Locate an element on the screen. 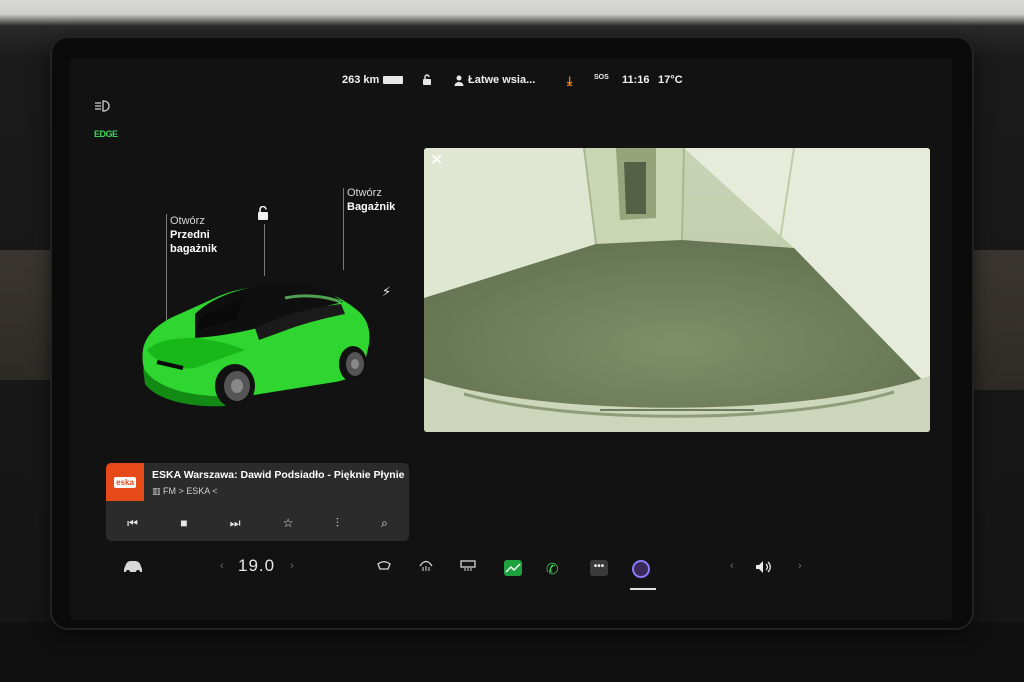 The width and height of the screenshot is (1024, 682). battery-icon is located at coordinates (393, 80).